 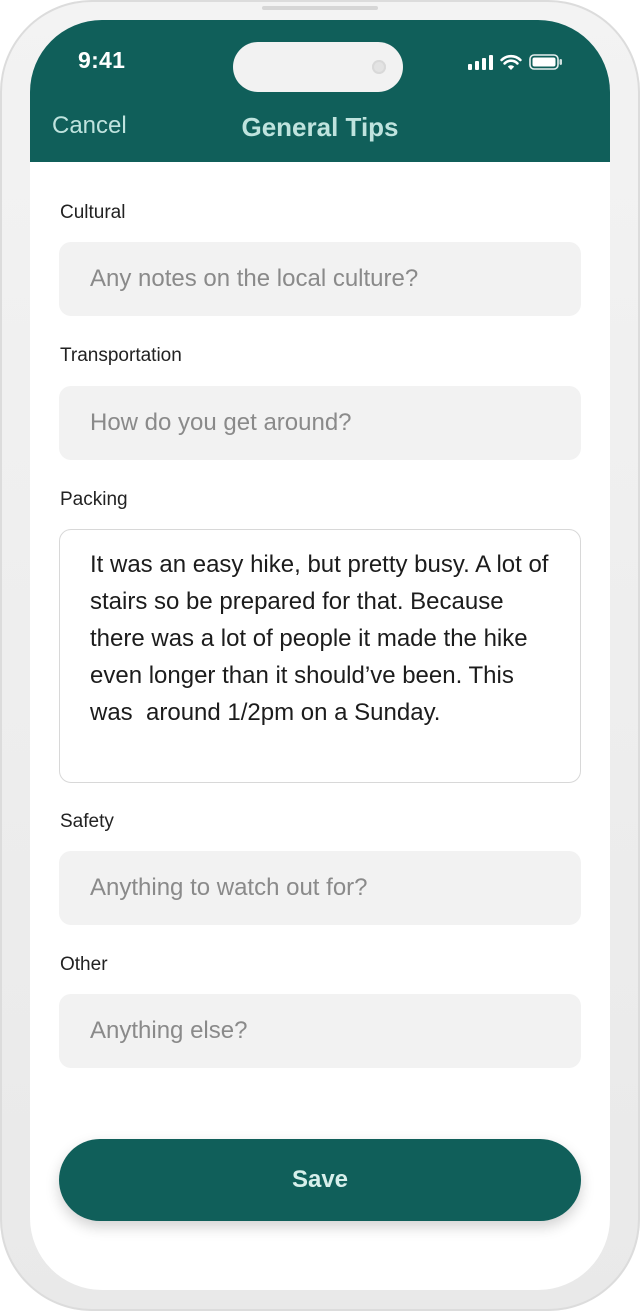 I want to click on transportation-label: Transportation, so click(x=121, y=355).